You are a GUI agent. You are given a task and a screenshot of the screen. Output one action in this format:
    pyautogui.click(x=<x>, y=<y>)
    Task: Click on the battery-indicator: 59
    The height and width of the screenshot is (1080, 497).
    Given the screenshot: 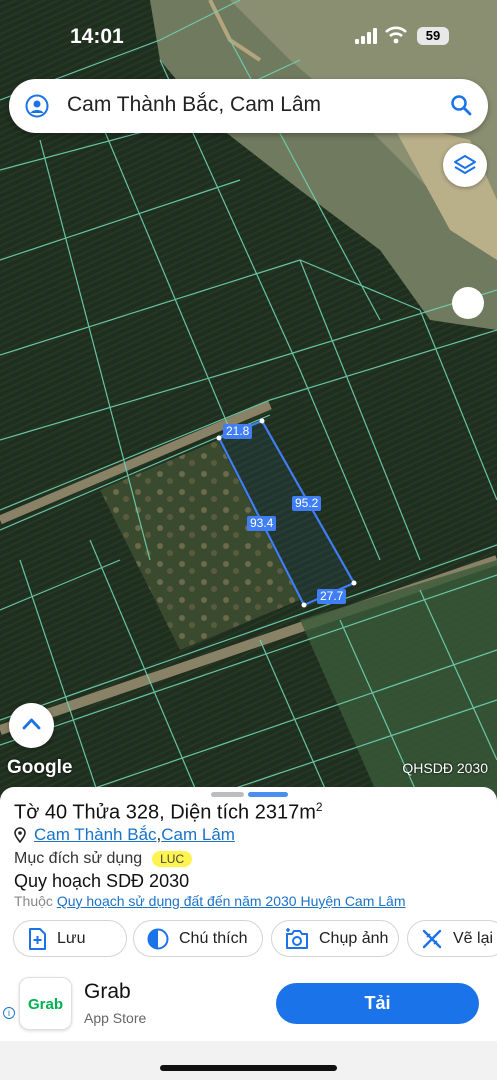 What is the action you would take?
    pyautogui.click(x=433, y=36)
    